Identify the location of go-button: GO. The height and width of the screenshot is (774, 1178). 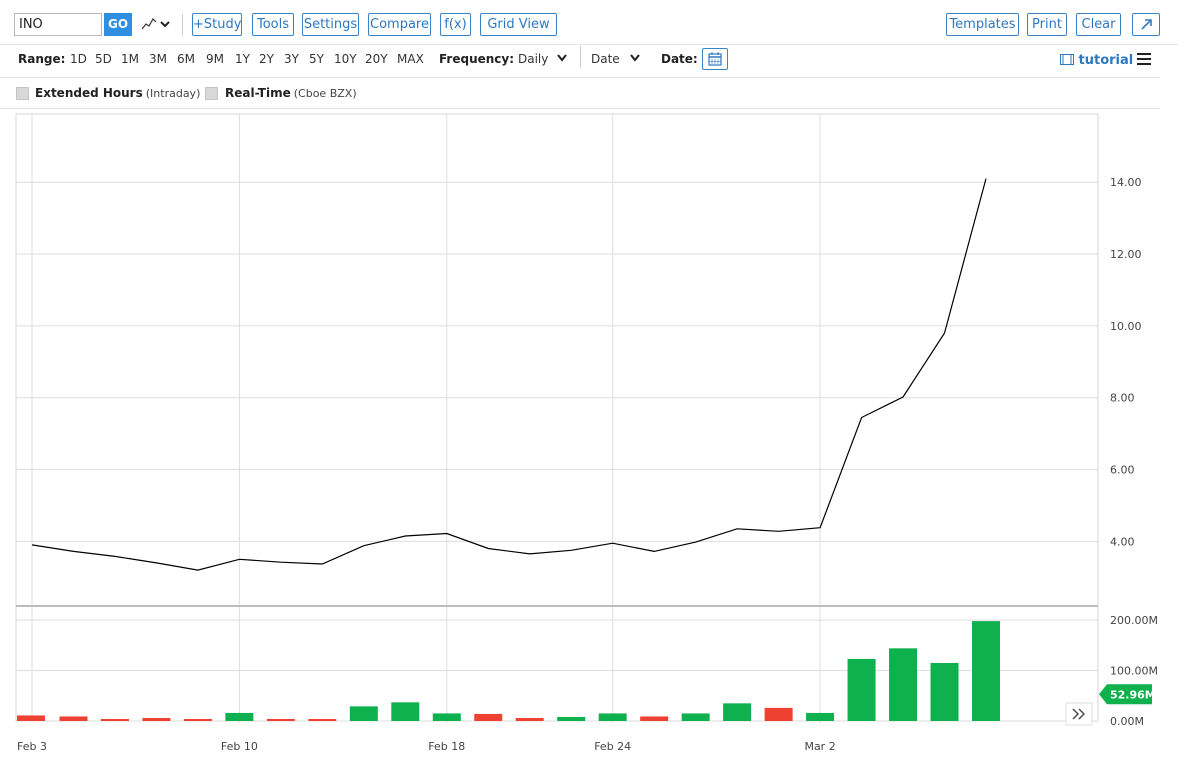
(118, 24).